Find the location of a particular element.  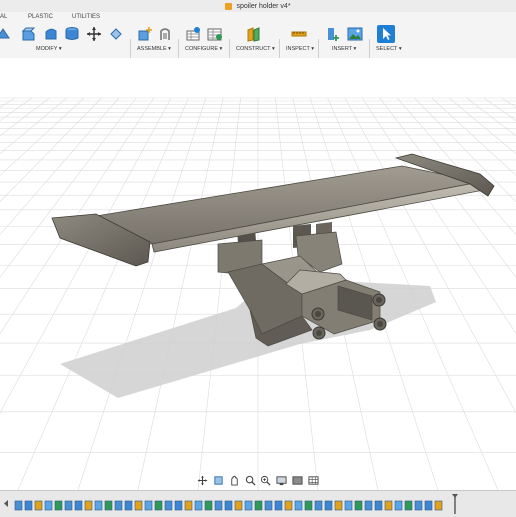

group-assemble: ASSEMBLE ▾ is located at coordinates (154, 49).